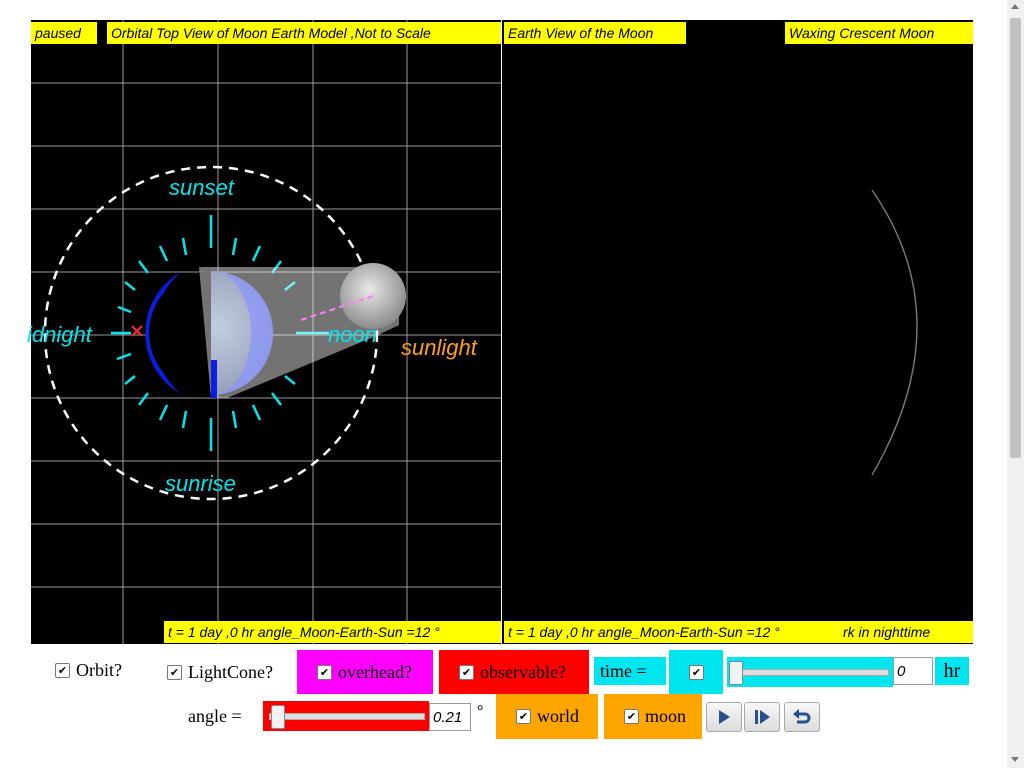  Describe the element at coordinates (906, 632) in the screenshot. I see `nighttime-note: rk in nighttime` at that location.